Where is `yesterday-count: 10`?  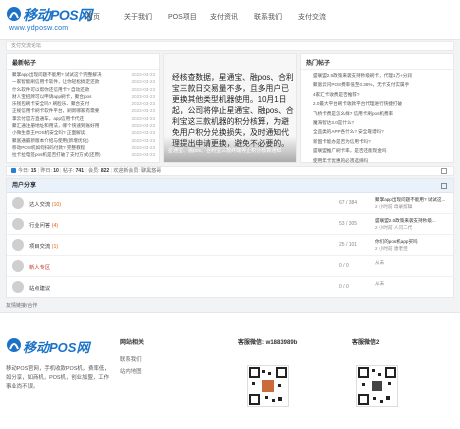 yesterday-count: 10 is located at coordinates (56, 171).